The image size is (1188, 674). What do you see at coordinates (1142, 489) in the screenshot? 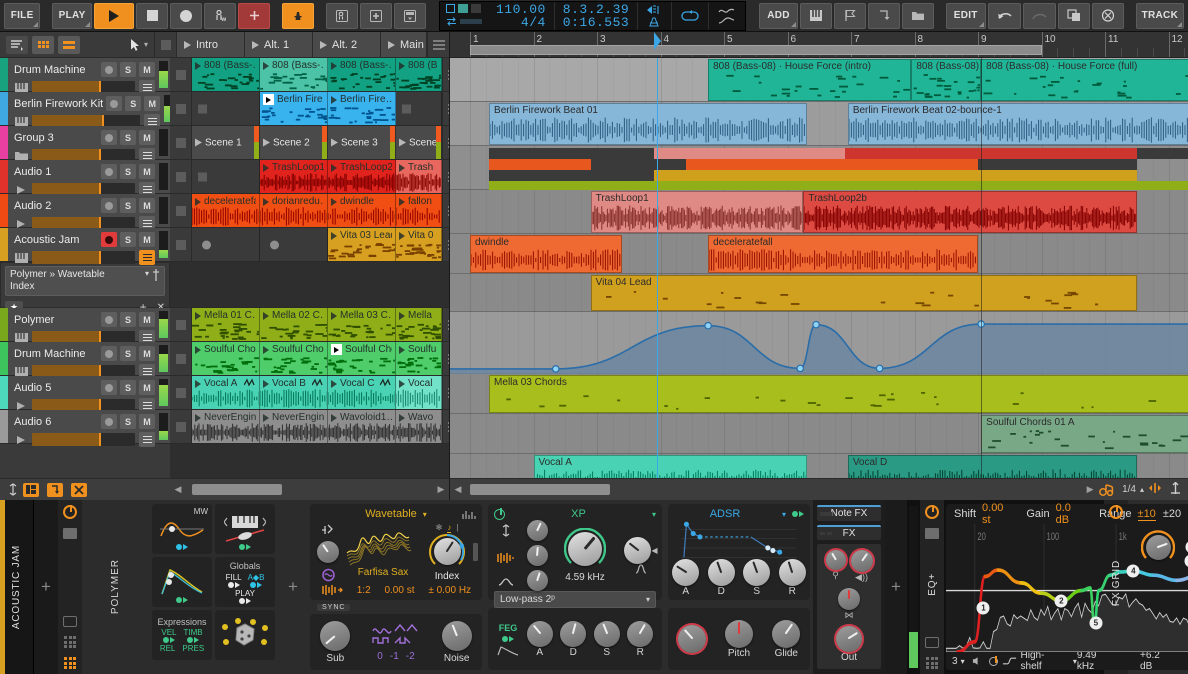
I see `chevron-up-icon: ▴` at bounding box center [1142, 489].